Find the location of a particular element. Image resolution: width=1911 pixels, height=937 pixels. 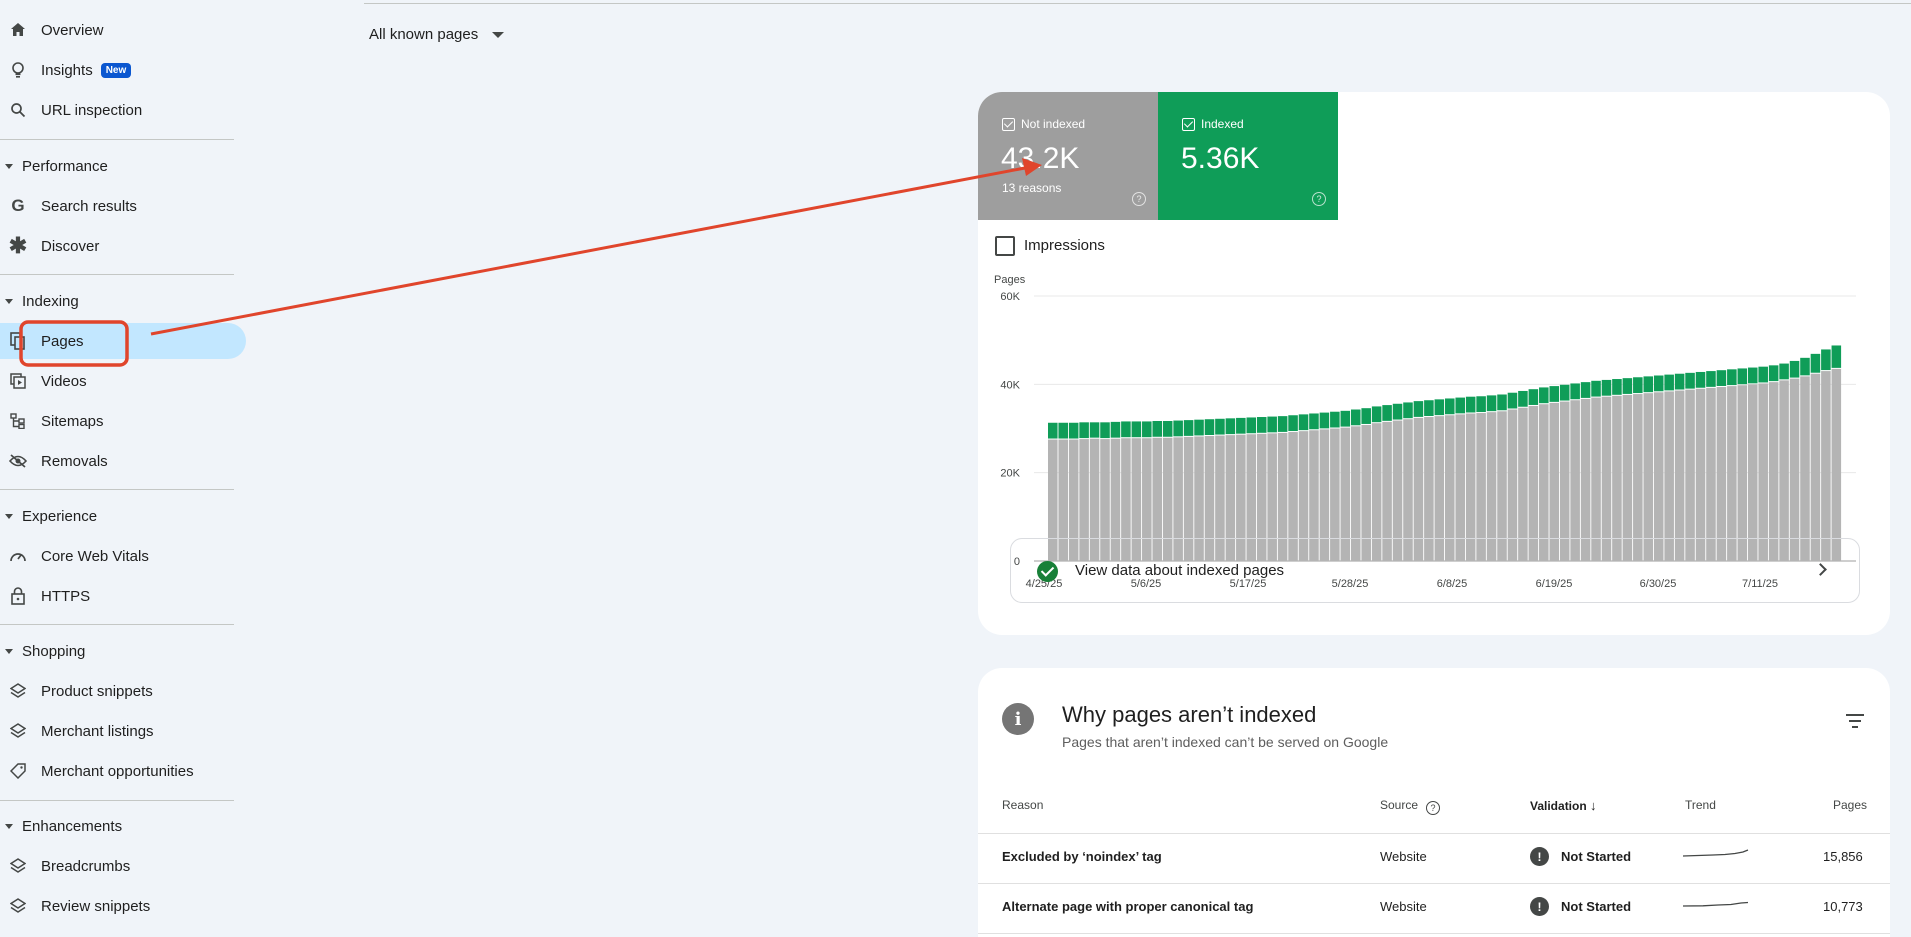

section-shopping: Shopping is located at coordinates (42, 651).